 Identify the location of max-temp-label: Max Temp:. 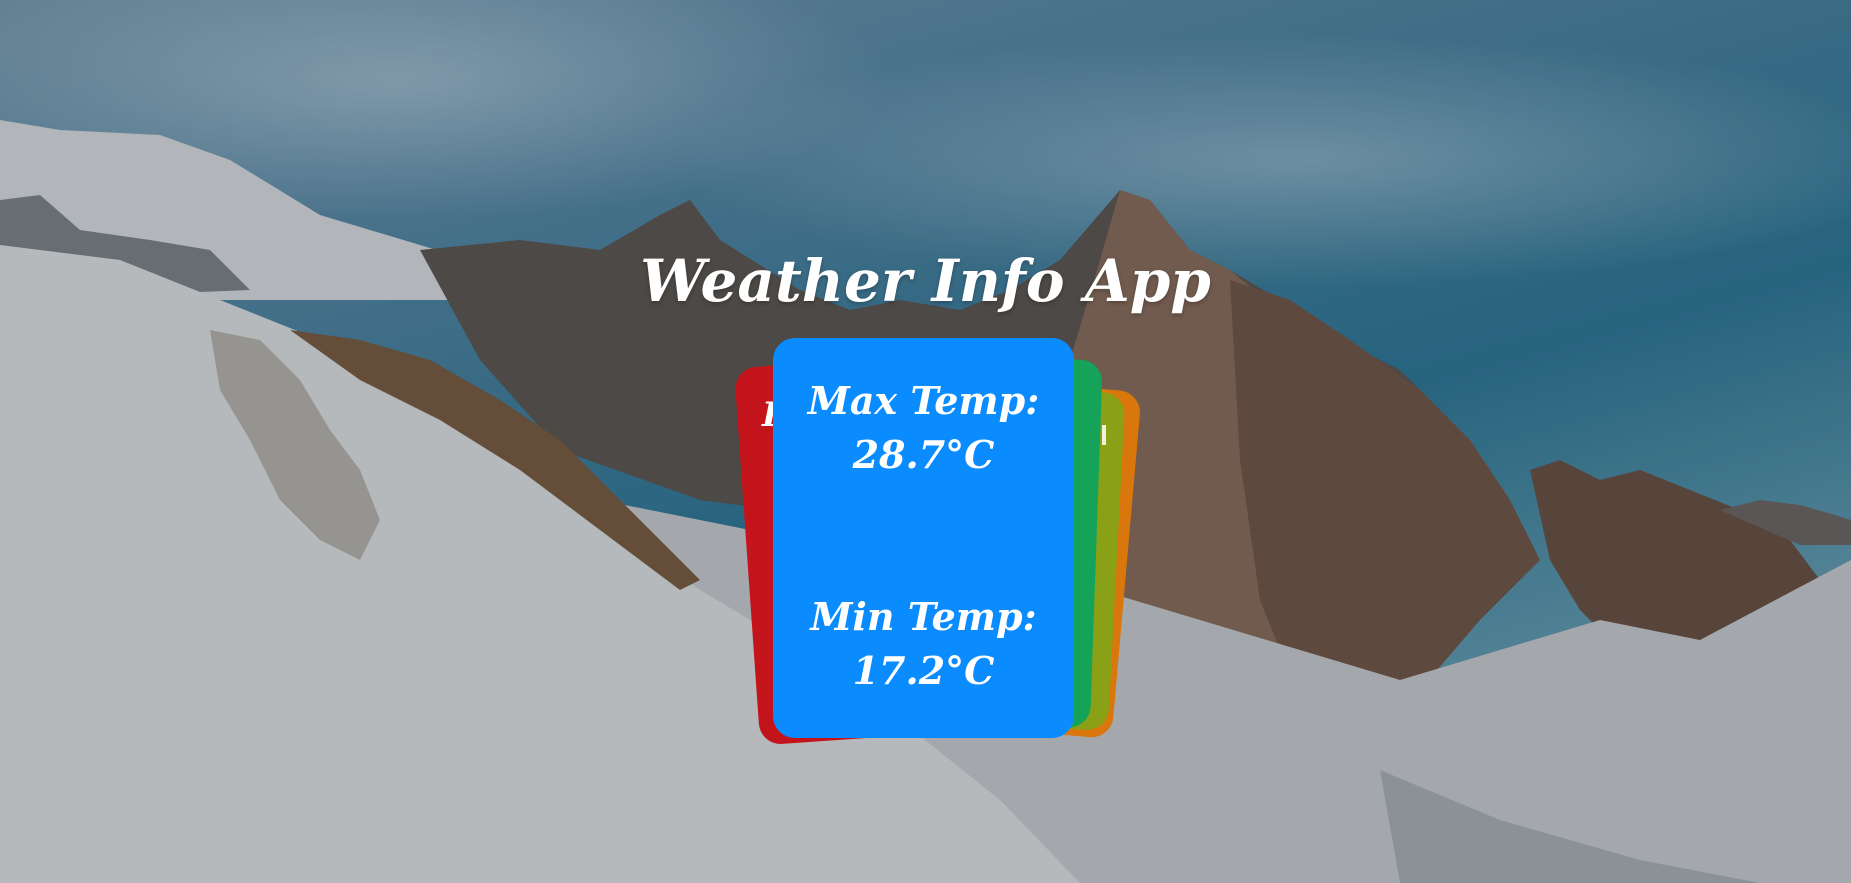
(923, 400).